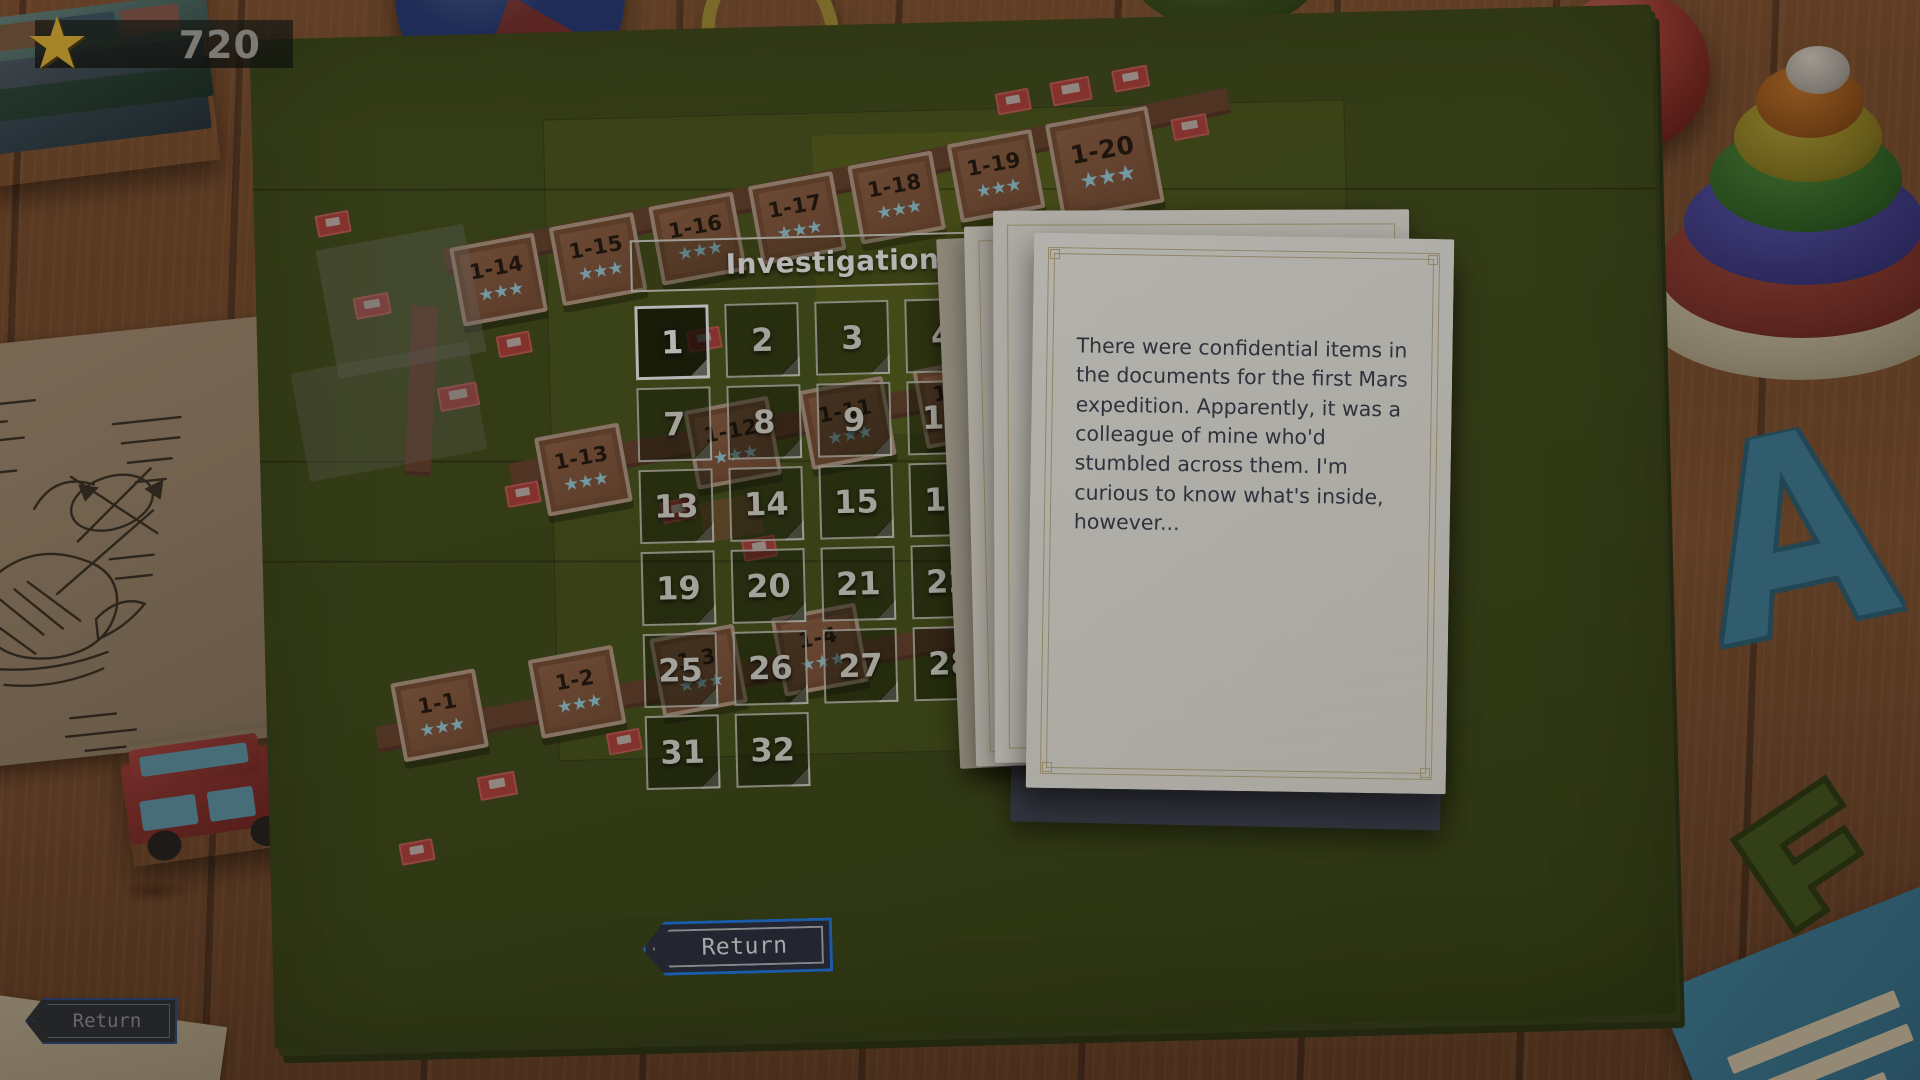  I want to click on star-count-value: 720, so click(219, 45).